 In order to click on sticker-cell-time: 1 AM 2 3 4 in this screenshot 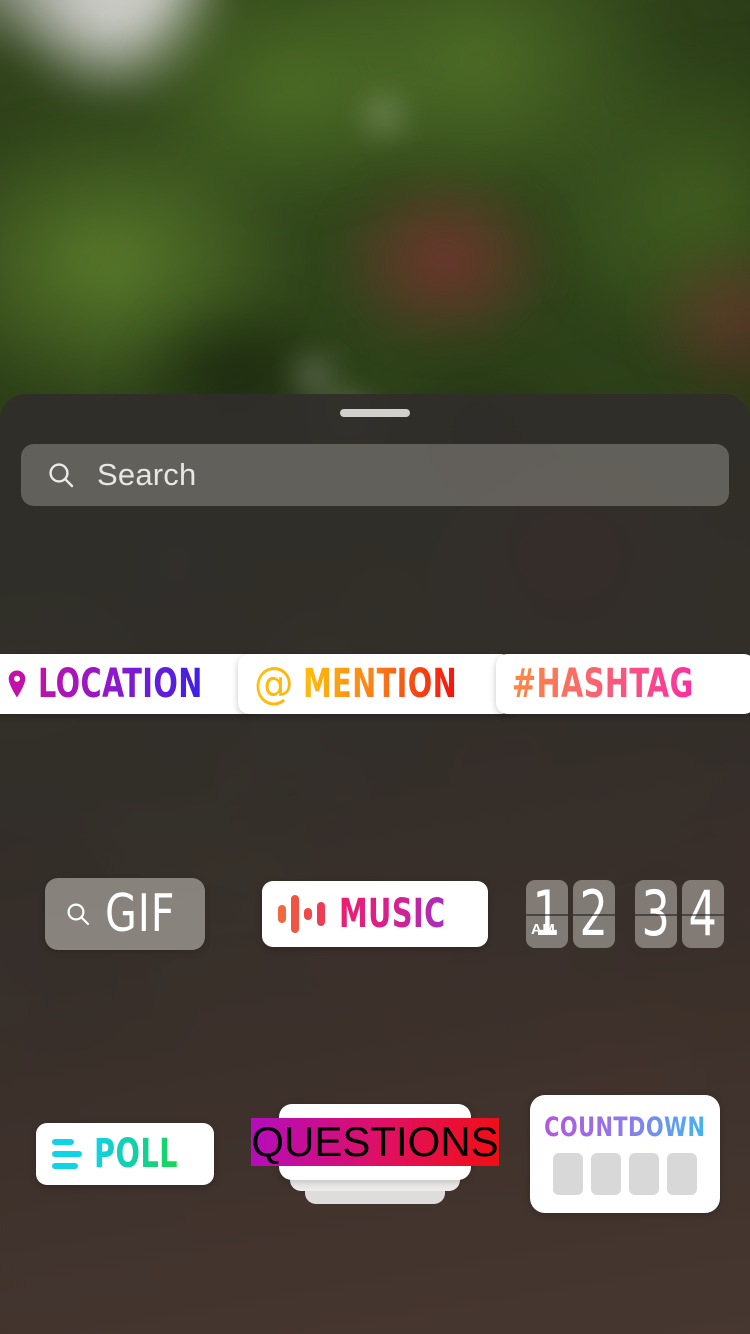, I will do `click(625, 914)`.